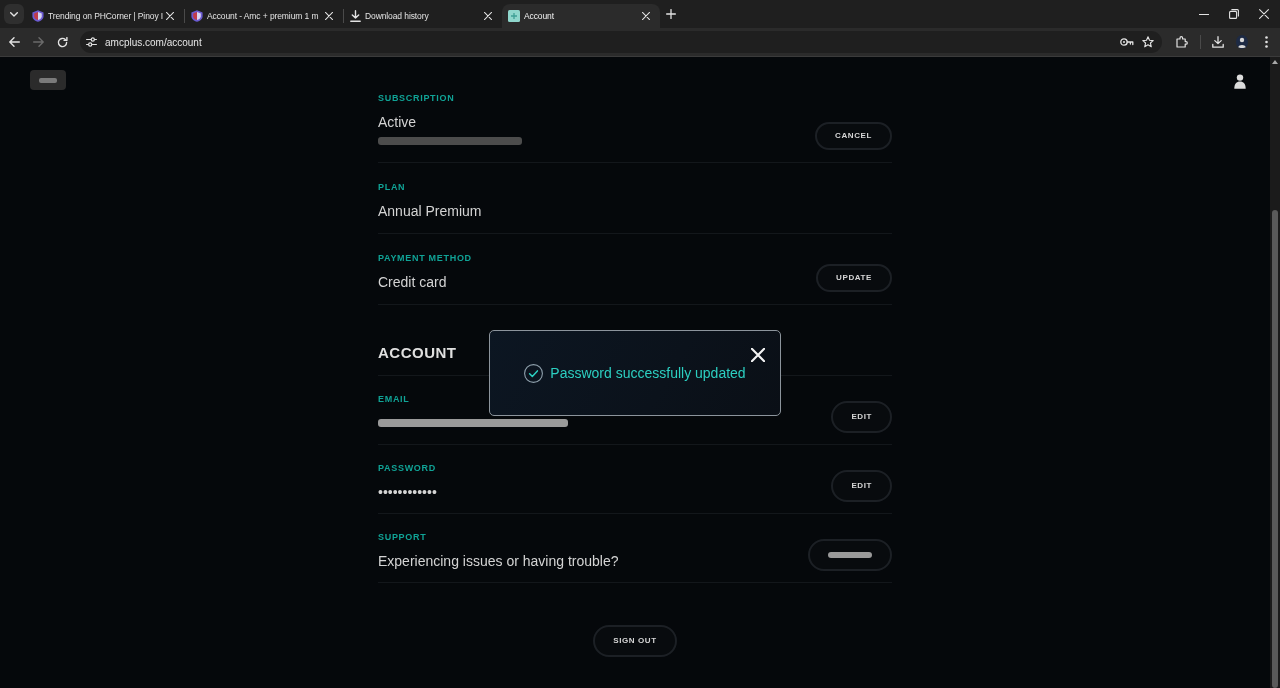  What do you see at coordinates (1234, 14) in the screenshot?
I see `restore-icon` at bounding box center [1234, 14].